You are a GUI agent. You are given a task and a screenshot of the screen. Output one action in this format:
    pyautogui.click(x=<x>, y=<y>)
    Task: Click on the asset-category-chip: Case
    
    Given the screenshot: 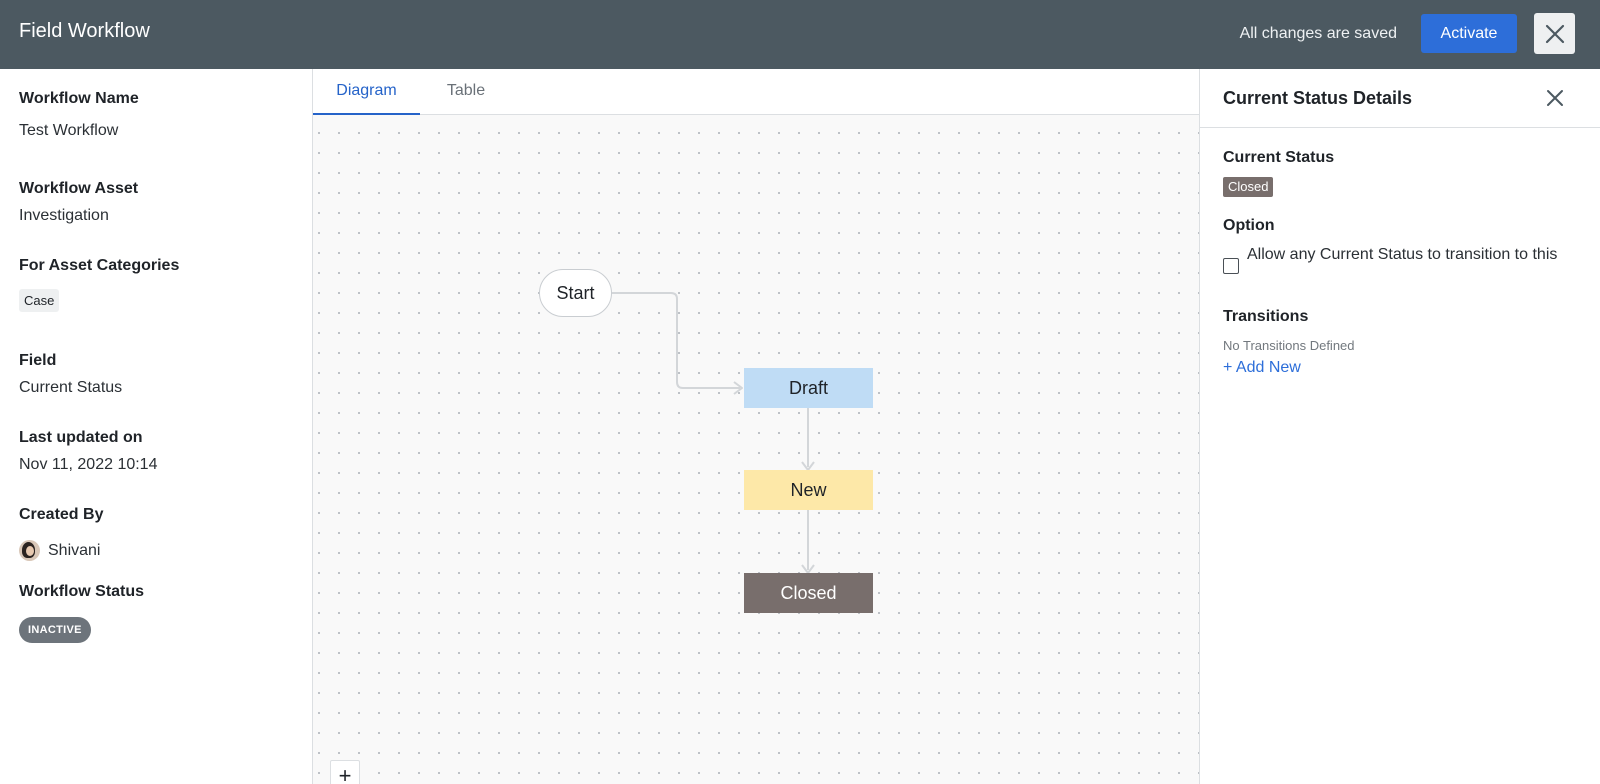 What is the action you would take?
    pyautogui.click(x=39, y=300)
    